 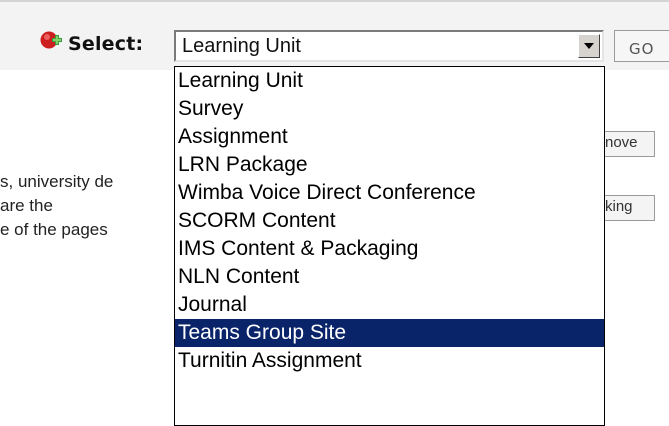 I want to click on dropdown-option-assignment: Assignment, so click(x=389, y=137).